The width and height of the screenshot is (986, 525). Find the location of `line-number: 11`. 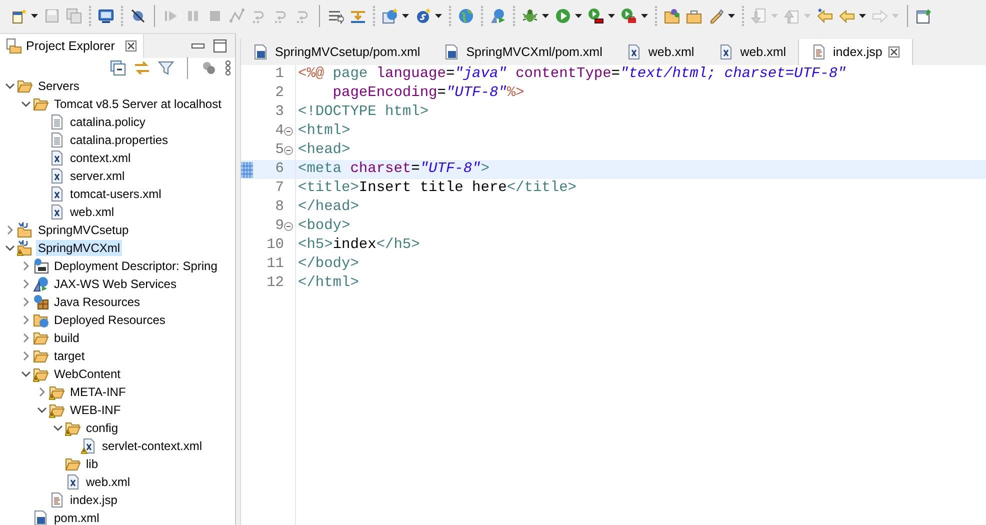

line-number: 11 is located at coordinates (275, 264).